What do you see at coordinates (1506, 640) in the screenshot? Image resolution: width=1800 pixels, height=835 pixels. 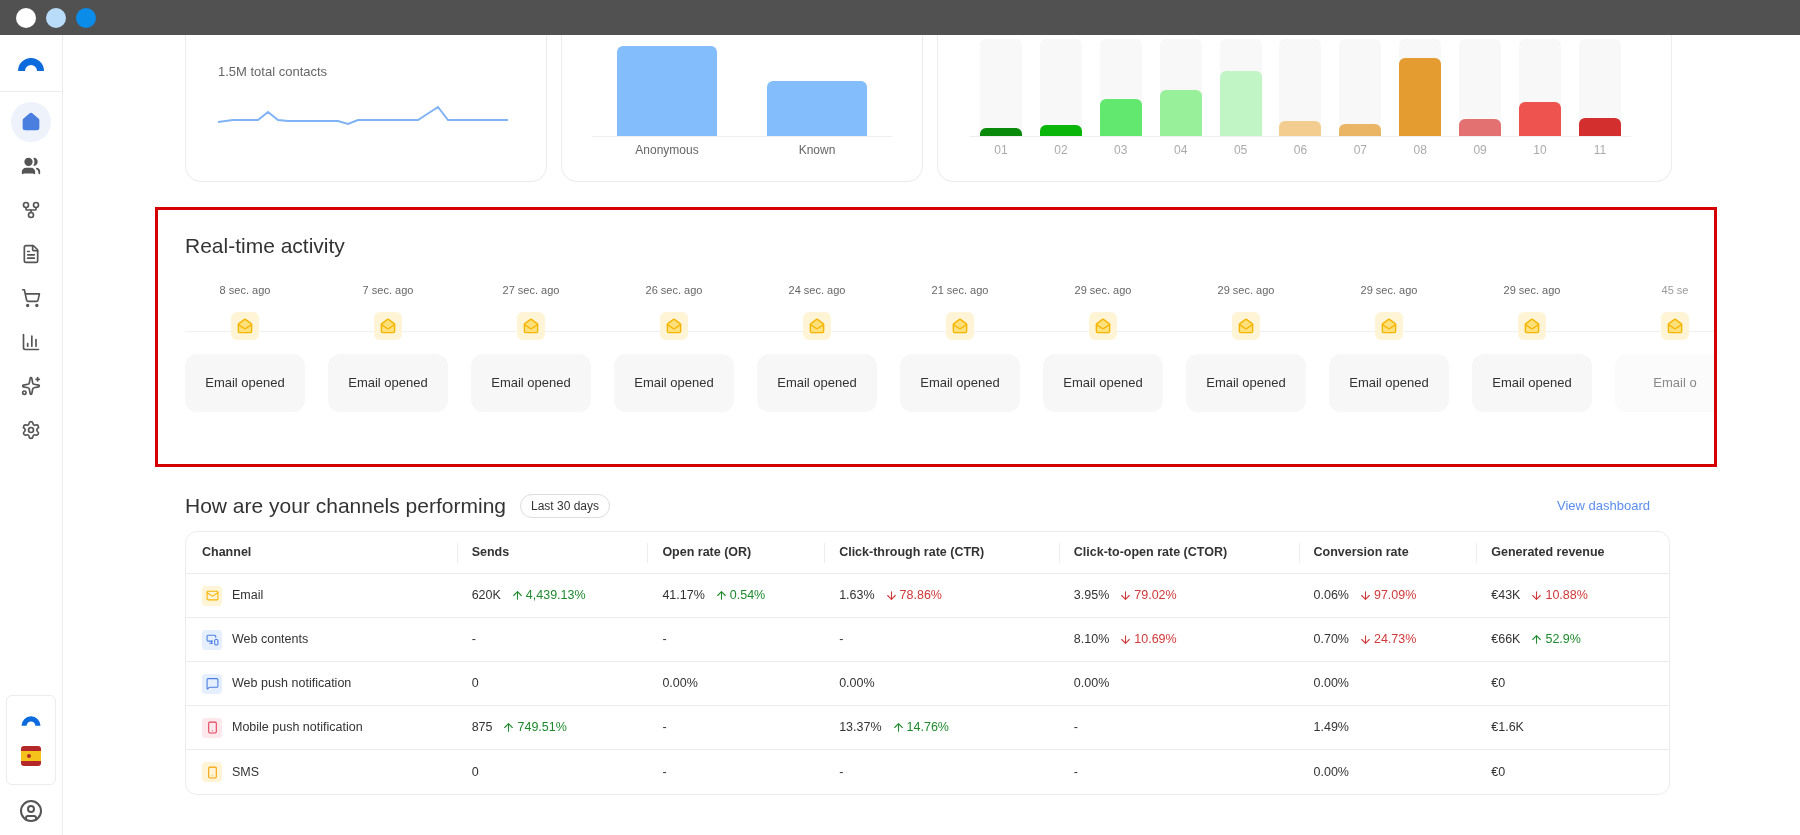 I see `table-cell-text: €66K` at bounding box center [1506, 640].